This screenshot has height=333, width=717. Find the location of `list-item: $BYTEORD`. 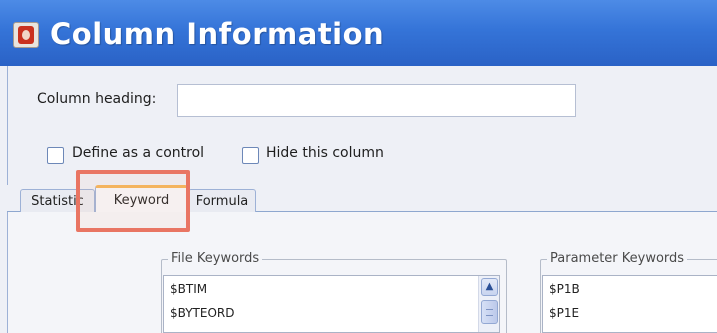

list-item: $BYTEORD is located at coordinates (202, 313).